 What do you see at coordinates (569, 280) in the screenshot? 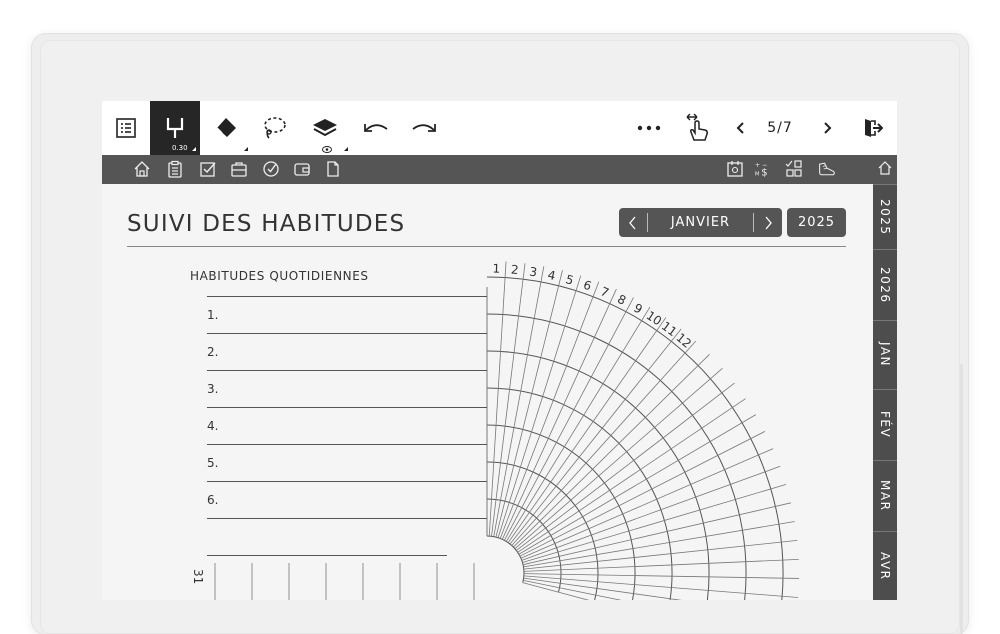
I see `tracker-day-label: 5` at bounding box center [569, 280].